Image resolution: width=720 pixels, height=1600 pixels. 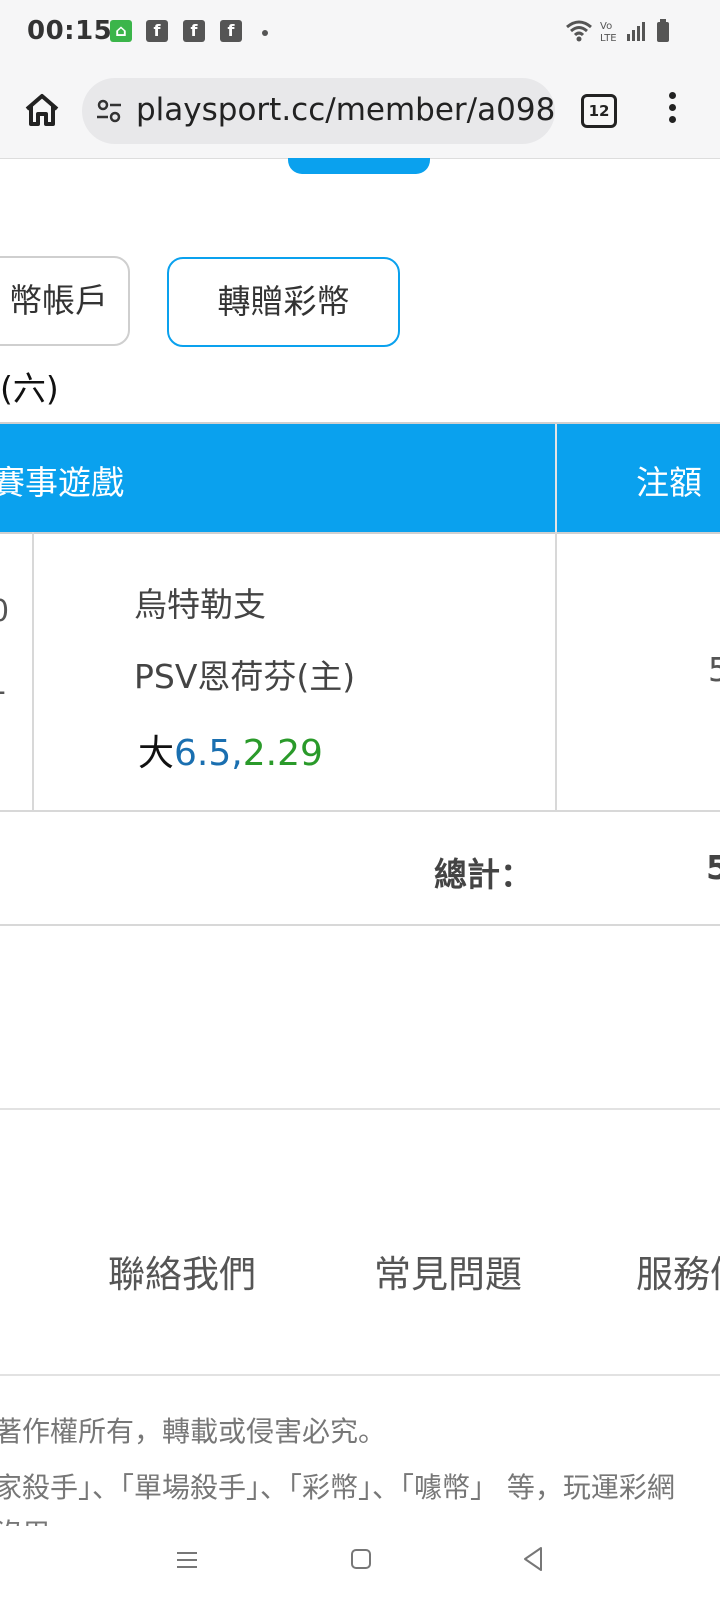 I want to click on dot-icon, so click(x=265, y=33).